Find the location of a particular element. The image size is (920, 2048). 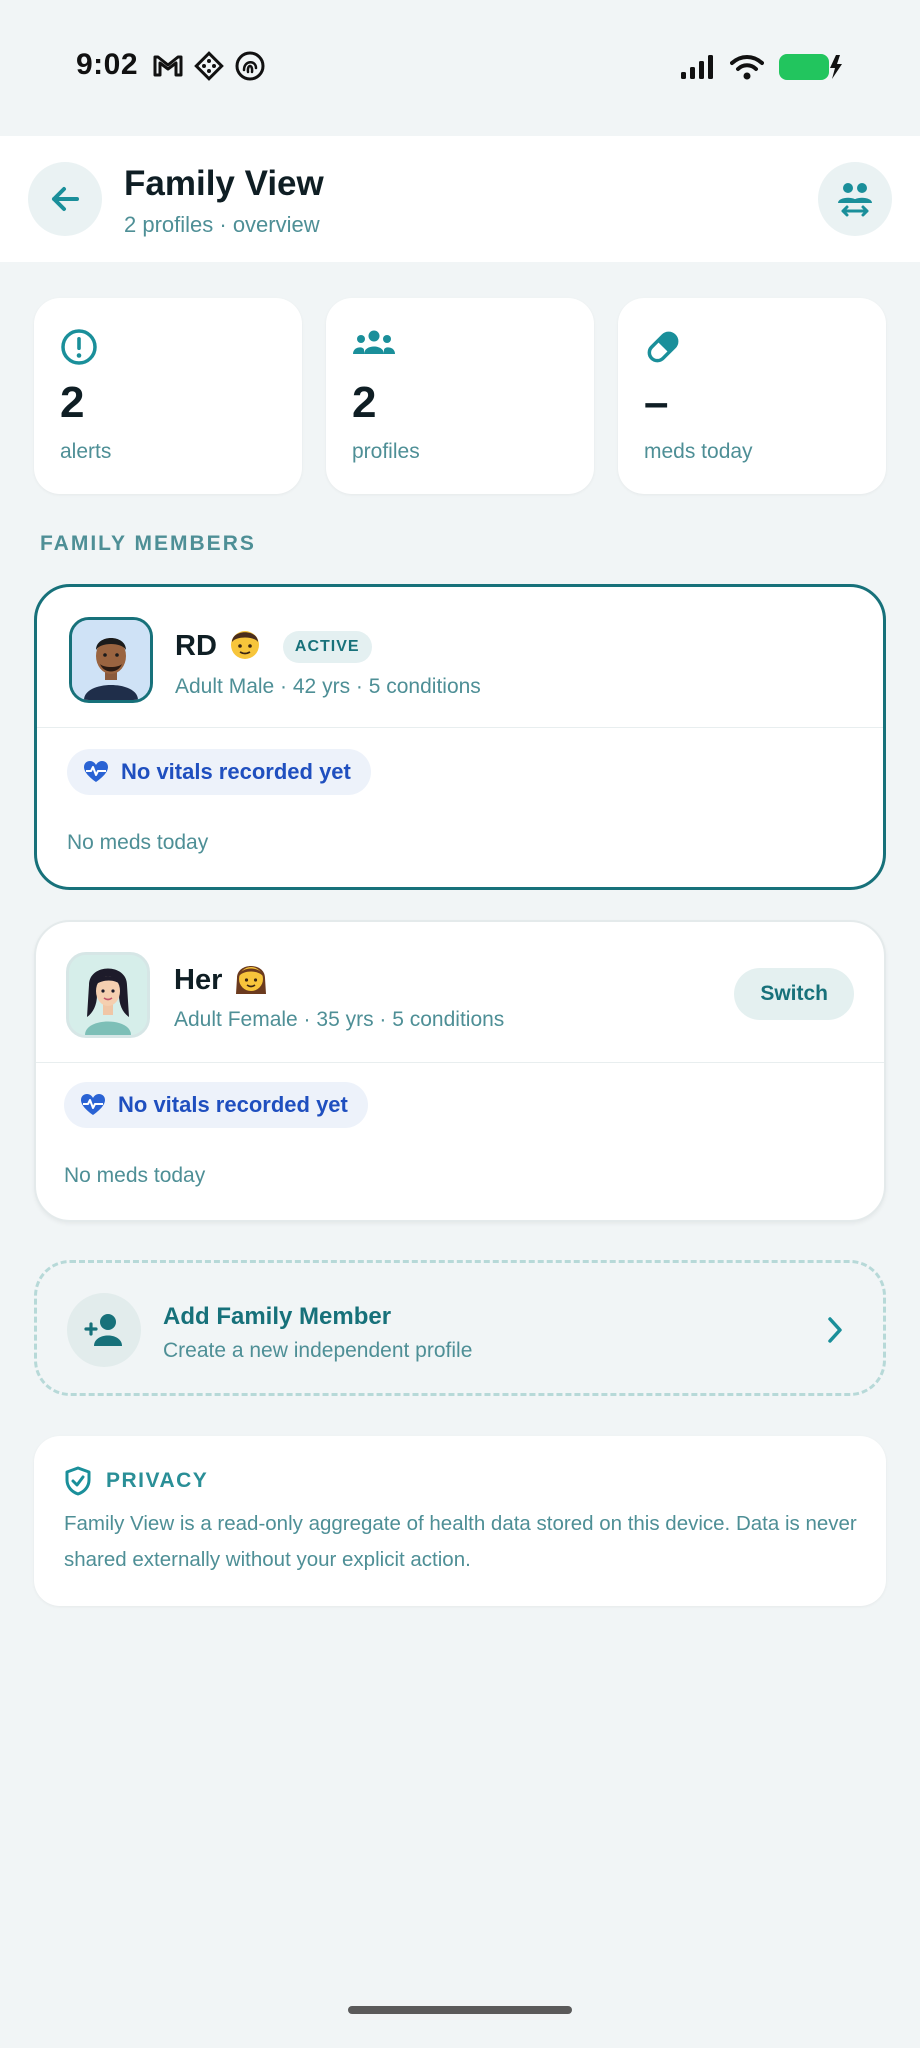

stat-card-meds: – meds today is located at coordinates (752, 396).